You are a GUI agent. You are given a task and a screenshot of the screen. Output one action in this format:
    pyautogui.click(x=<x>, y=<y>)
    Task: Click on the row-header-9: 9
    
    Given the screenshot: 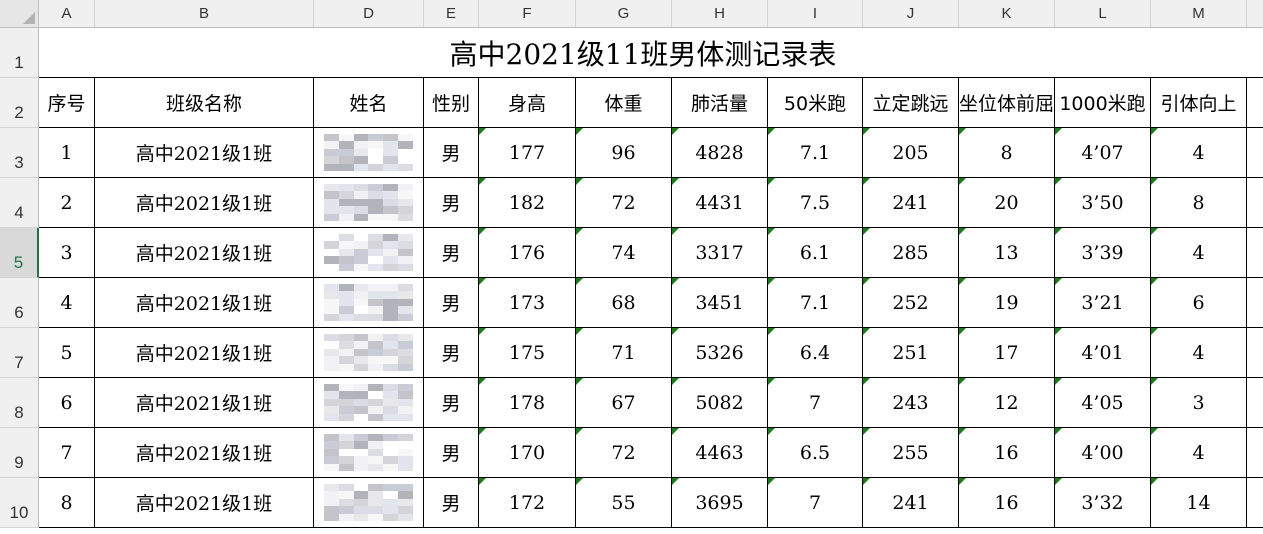 What is the action you would take?
    pyautogui.click(x=19, y=453)
    